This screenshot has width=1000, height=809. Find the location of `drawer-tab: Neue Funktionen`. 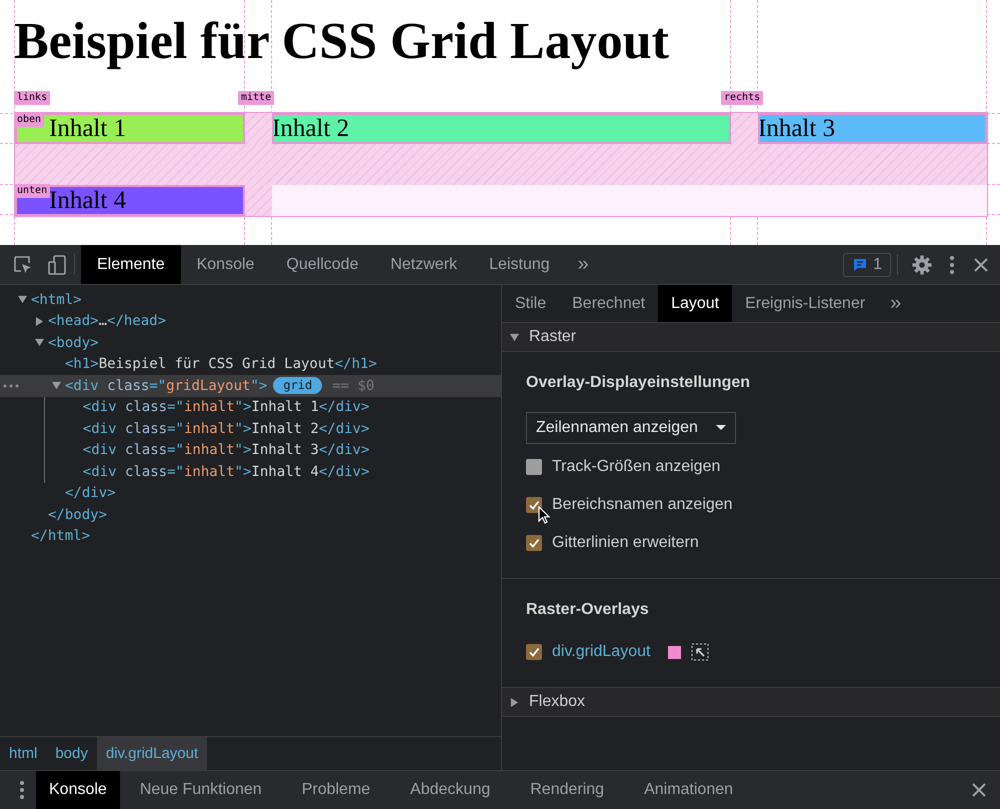

drawer-tab: Neue Funktionen is located at coordinates (201, 790).